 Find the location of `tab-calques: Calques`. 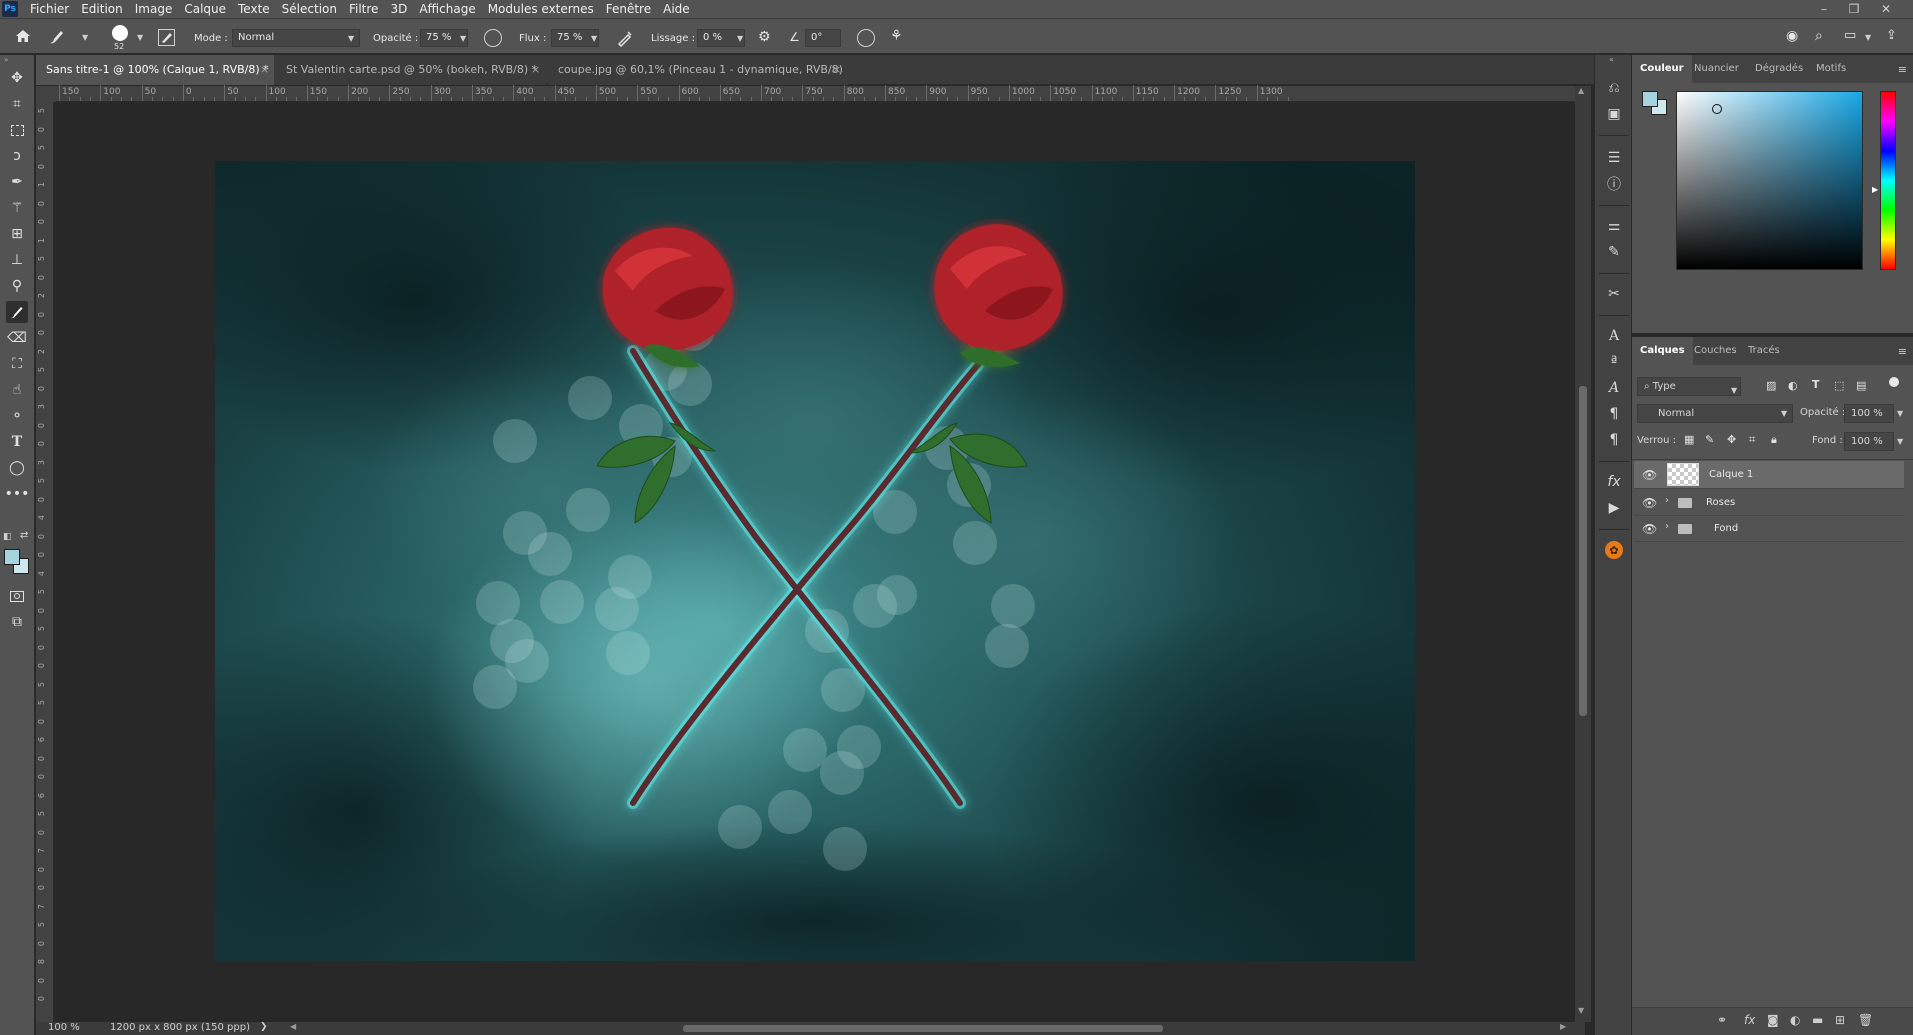

tab-calques: Calques is located at coordinates (1662, 351).